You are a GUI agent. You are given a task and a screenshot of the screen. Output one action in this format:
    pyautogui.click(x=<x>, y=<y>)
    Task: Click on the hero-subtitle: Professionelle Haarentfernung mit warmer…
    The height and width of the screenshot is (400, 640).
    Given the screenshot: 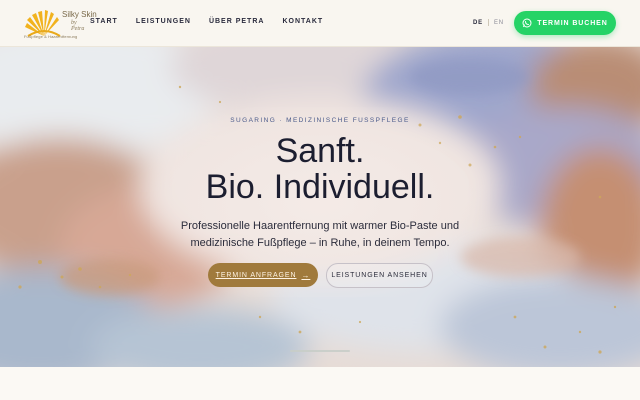 What is the action you would take?
    pyautogui.click(x=320, y=235)
    